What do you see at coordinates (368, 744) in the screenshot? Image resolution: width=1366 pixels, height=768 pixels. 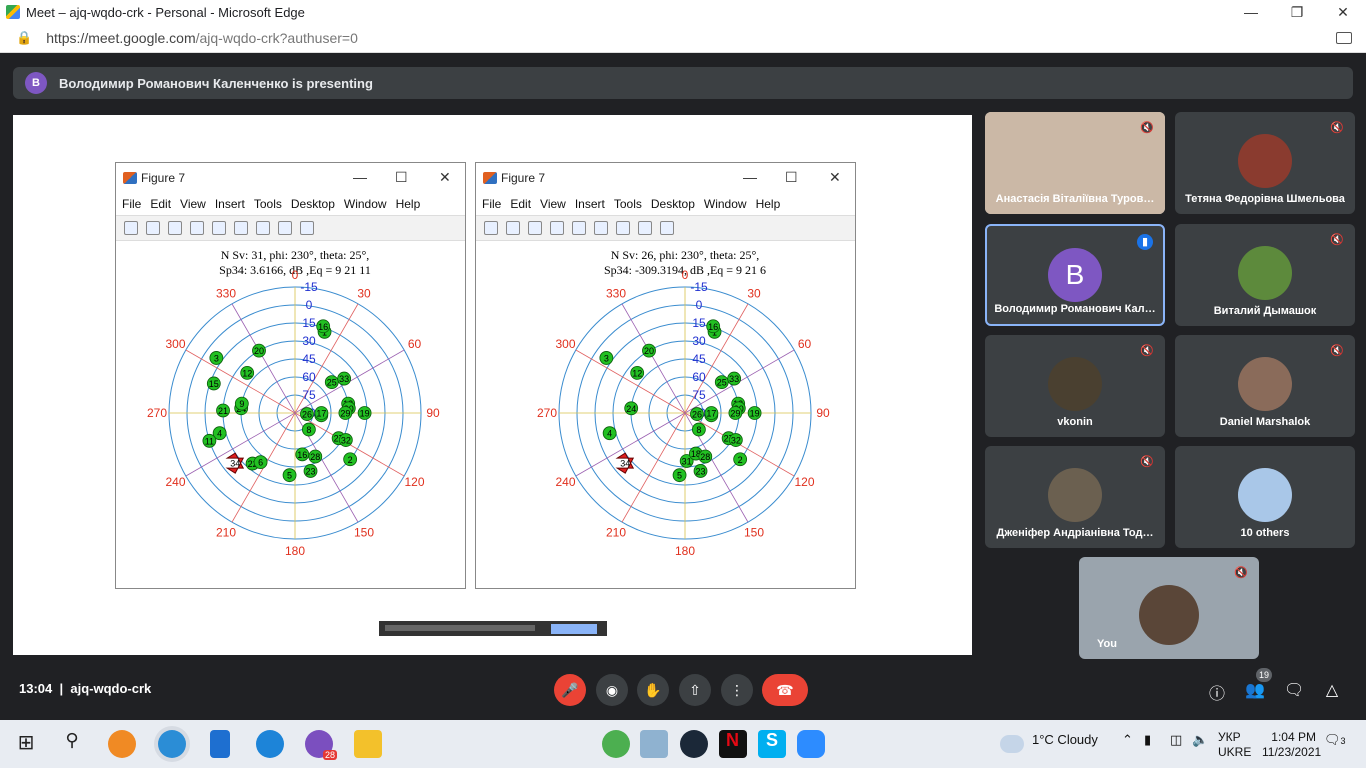 I see `file-explorer-icon` at bounding box center [368, 744].